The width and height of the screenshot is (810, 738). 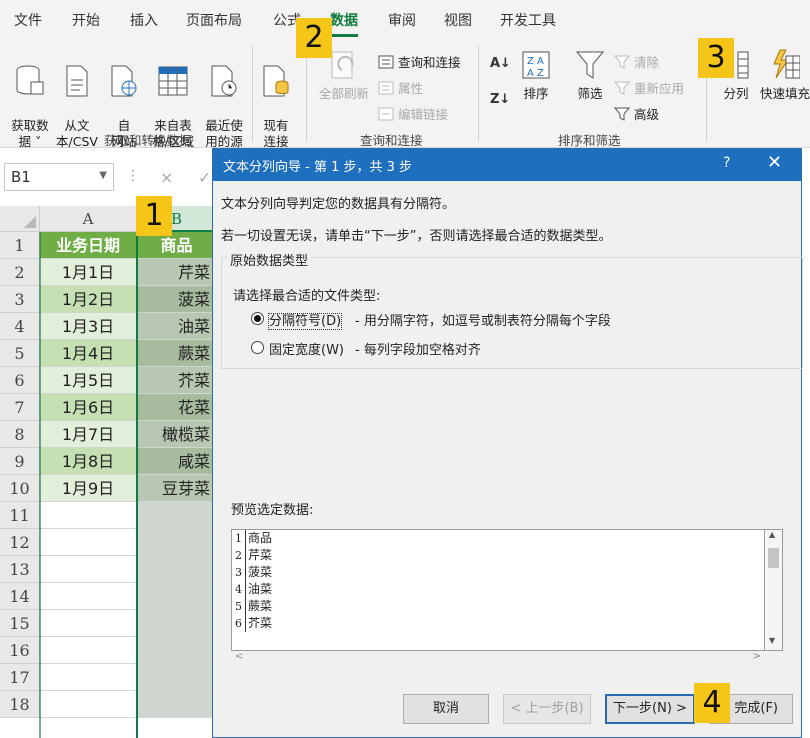 I want to click on cell-b: 菠菜, so click(x=177, y=299).